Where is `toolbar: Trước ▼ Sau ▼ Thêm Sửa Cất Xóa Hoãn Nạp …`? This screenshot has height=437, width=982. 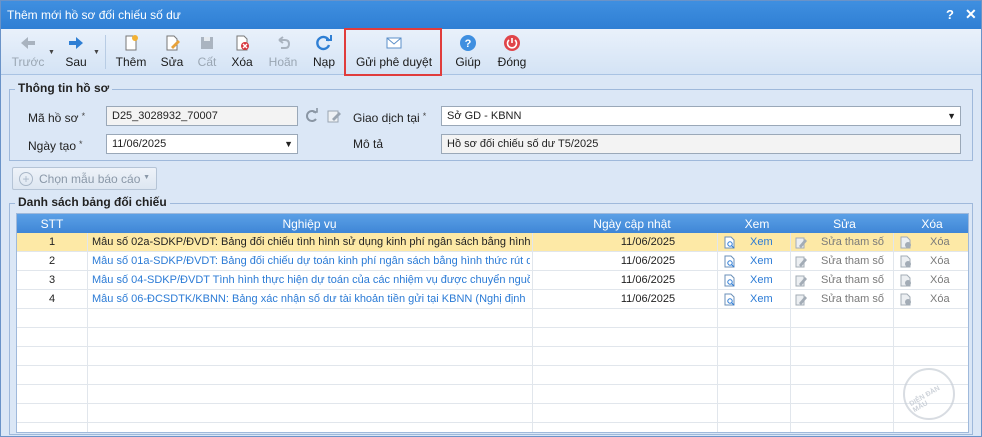 toolbar: Trước ▼ Sau ▼ Thêm Sửa Cất Xóa Hoãn Nạp … is located at coordinates (491, 52).